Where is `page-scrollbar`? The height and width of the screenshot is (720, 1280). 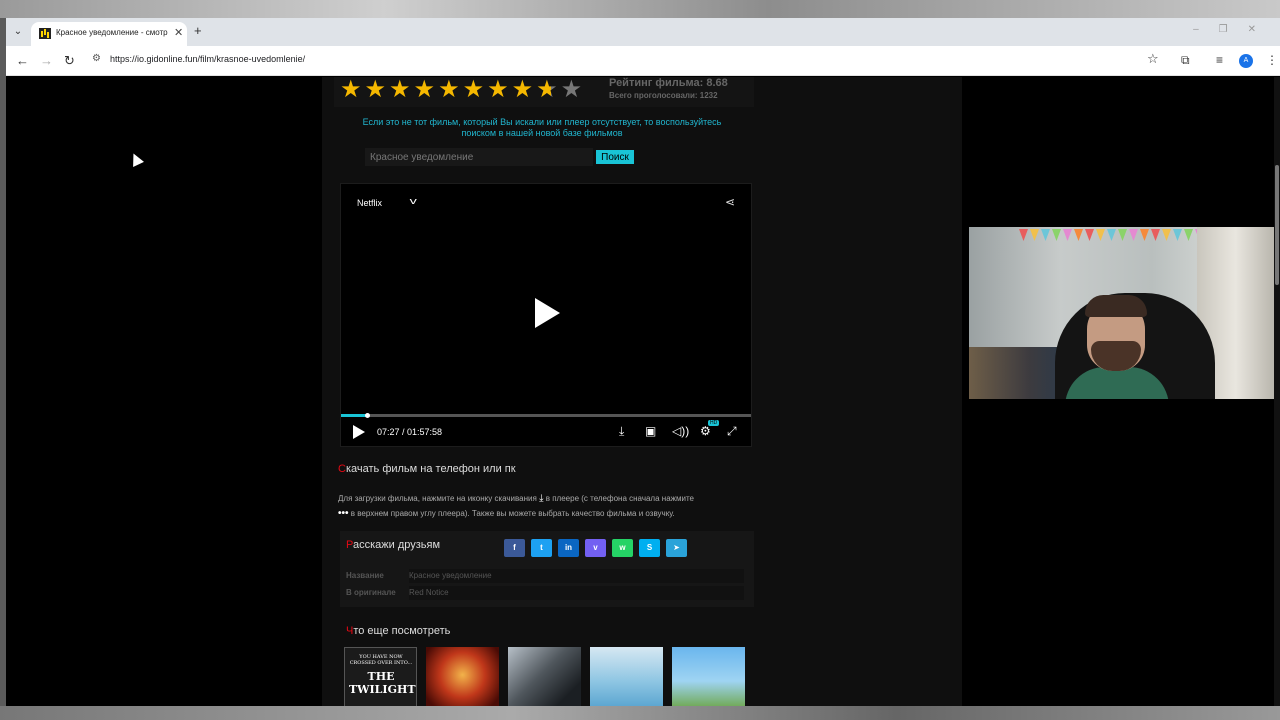 page-scrollbar is located at coordinates (1277, 391).